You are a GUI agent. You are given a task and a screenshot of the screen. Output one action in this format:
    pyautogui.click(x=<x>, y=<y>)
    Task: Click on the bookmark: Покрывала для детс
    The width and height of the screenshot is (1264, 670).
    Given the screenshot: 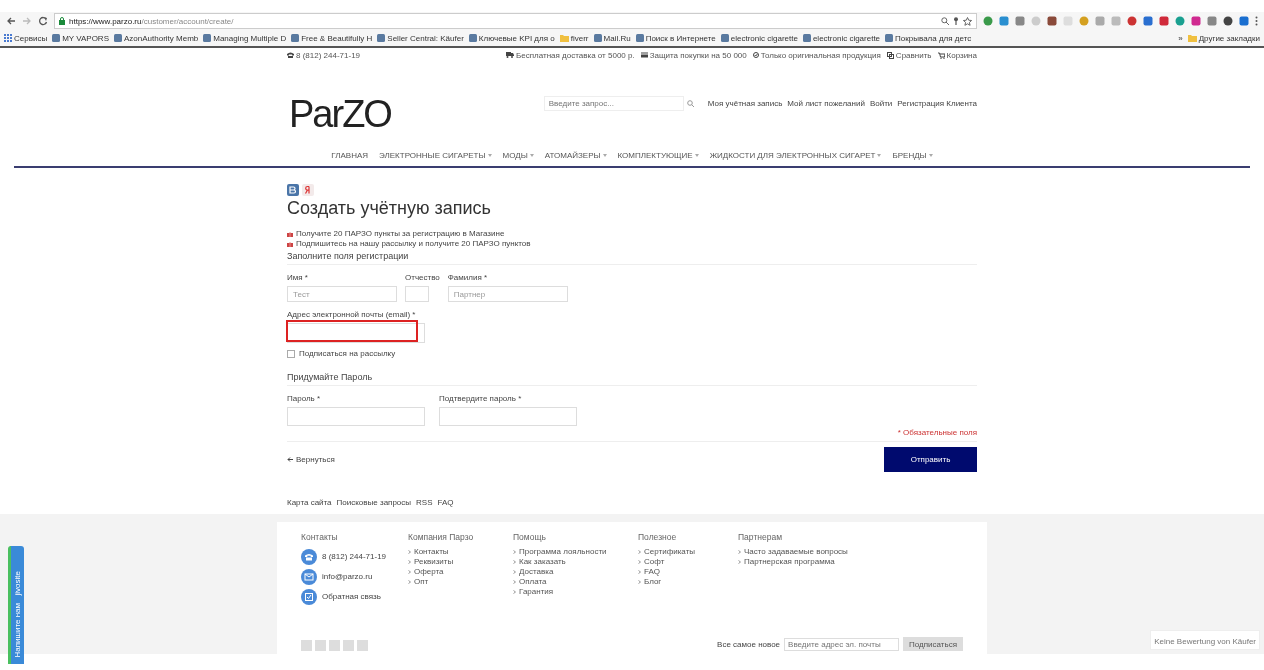 What is the action you would take?
    pyautogui.click(x=928, y=38)
    